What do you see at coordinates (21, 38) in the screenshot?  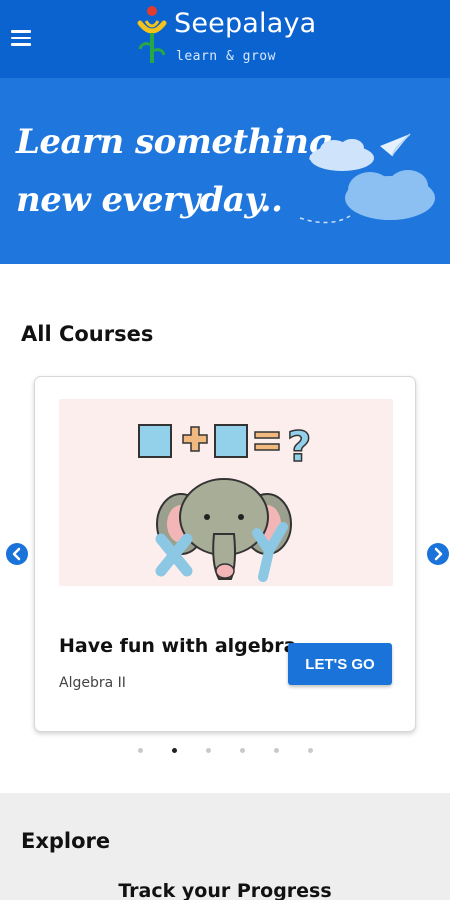 I see `hamburger-menu-icon` at bounding box center [21, 38].